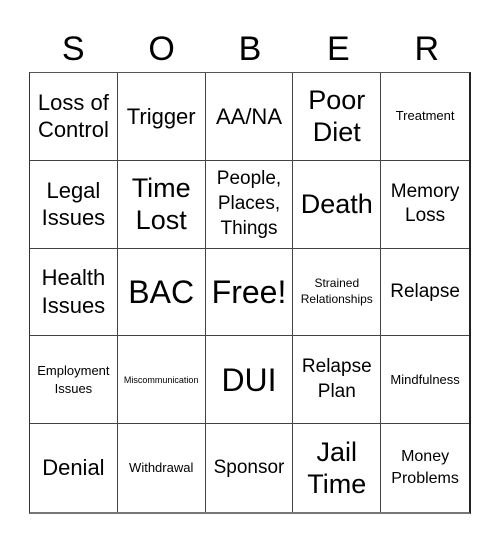 The width and height of the screenshot is (500, 544). Describe the element at coordinates (337, 380) in the screenshot. I see `bingo-cell: Relapse Plan` at that location.